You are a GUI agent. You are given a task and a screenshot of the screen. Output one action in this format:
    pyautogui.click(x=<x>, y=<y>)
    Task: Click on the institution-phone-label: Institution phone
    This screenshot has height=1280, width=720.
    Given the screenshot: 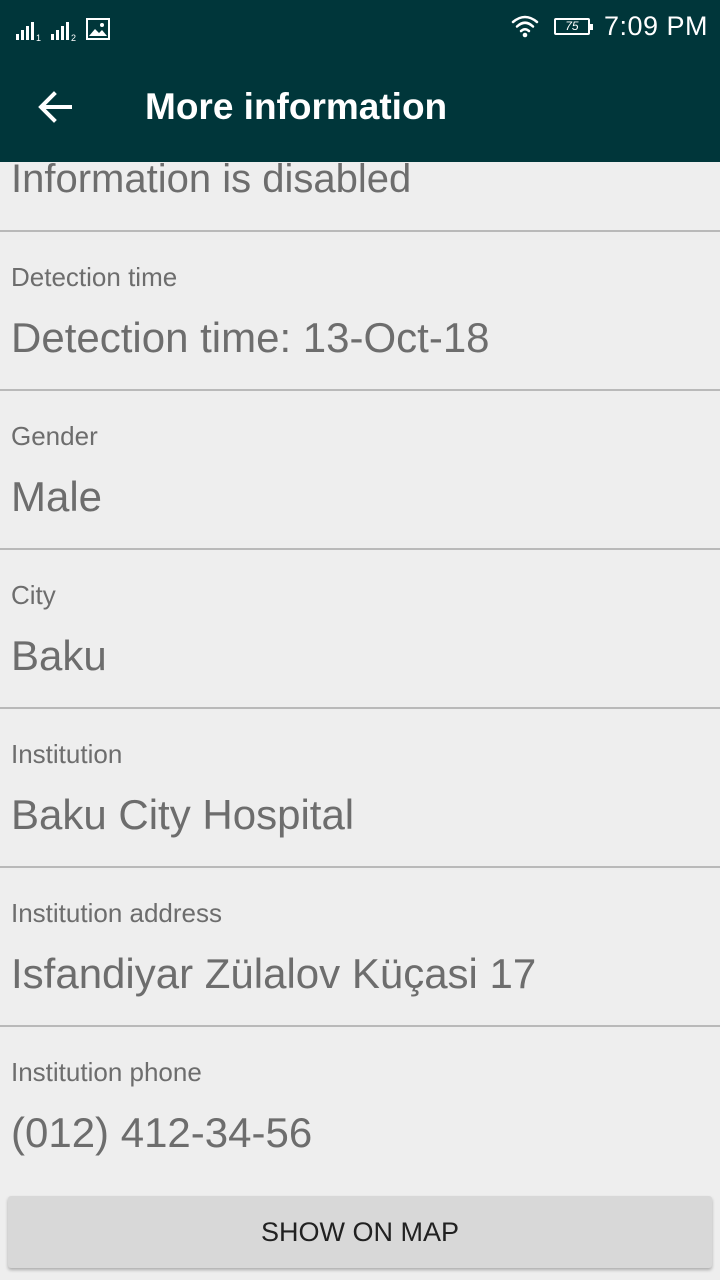 What is the action you would take?
    pyautogui.click(x=106, y=1072)
    